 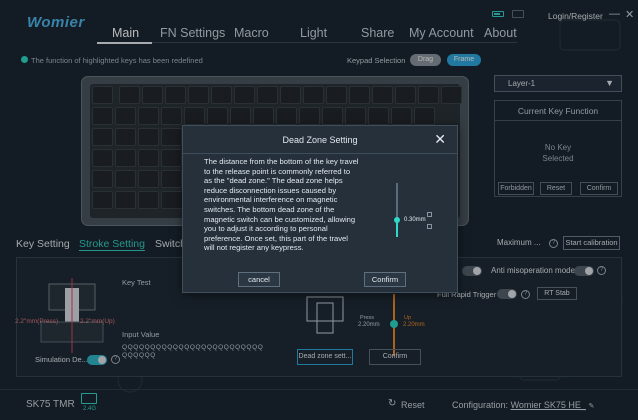 I want to click on dead-zone-value: 0.30mm, so click(x=415, y=220).